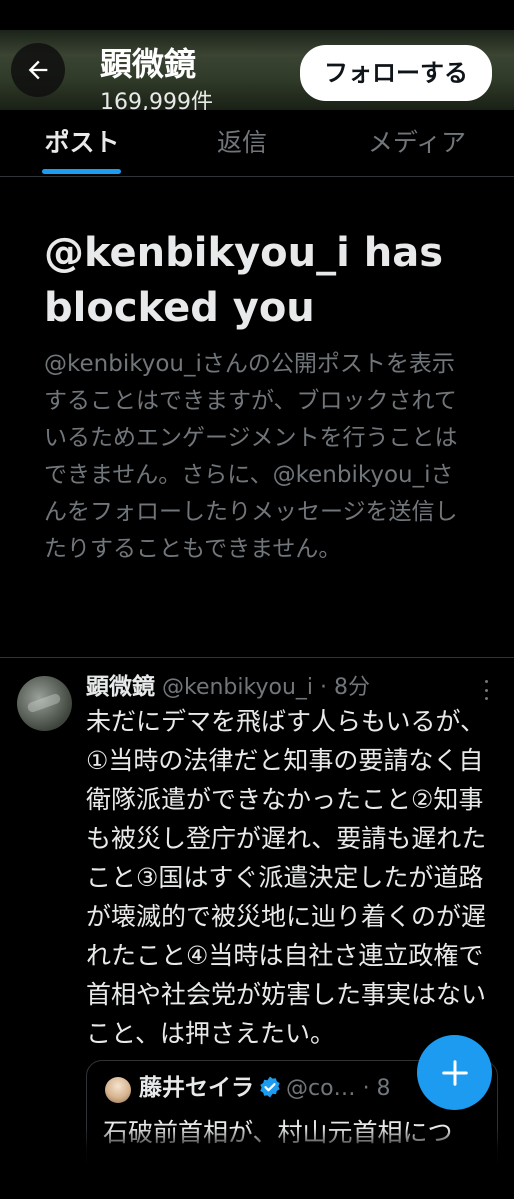 The image size is (514, 1199). What do you see at coordinates (257, 15) in the screenshot?
I see `status-bar` at bounding box center [257, 15].